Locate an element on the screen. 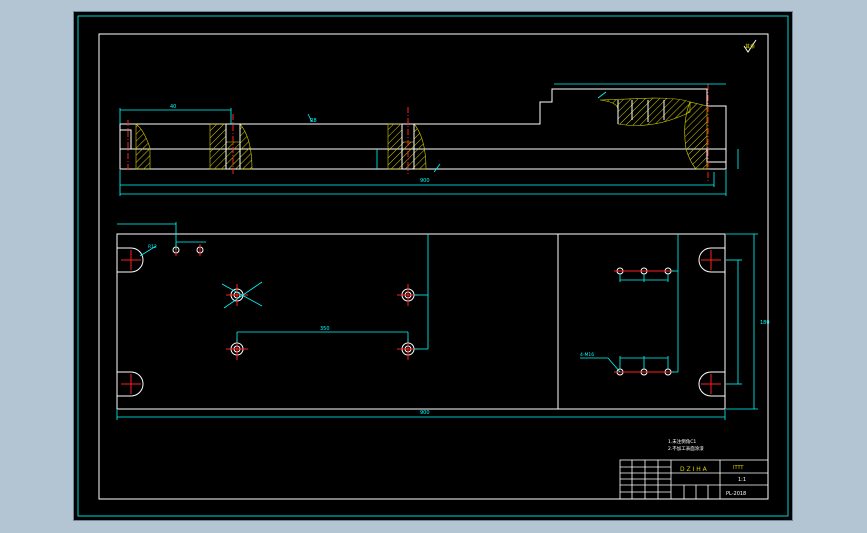 The width and height of the screenshot is (867, 533). section-slot-dim: R8 is located at coordinates (313, 121).